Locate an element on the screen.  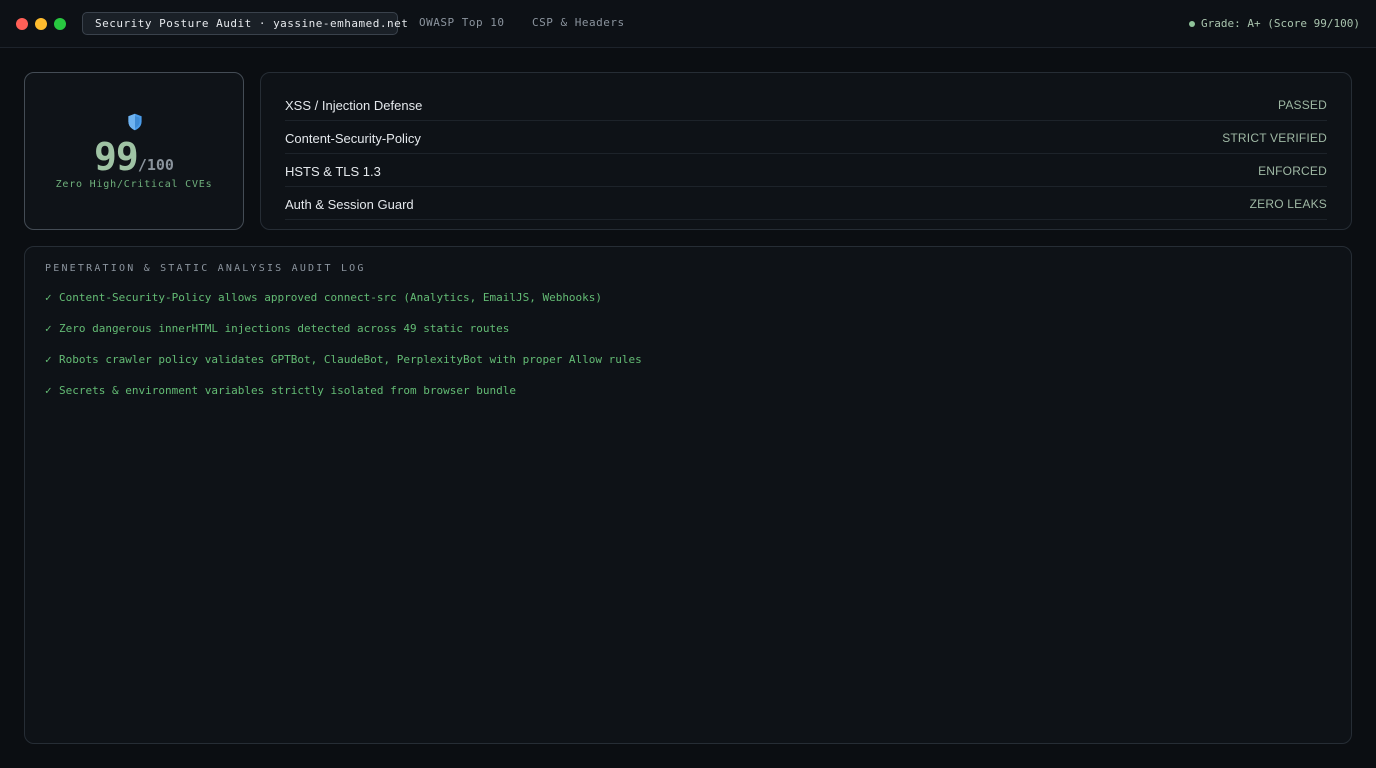
check-row-xss: XSS / Injection Defense PASSED is located at coordinates (806, 104).